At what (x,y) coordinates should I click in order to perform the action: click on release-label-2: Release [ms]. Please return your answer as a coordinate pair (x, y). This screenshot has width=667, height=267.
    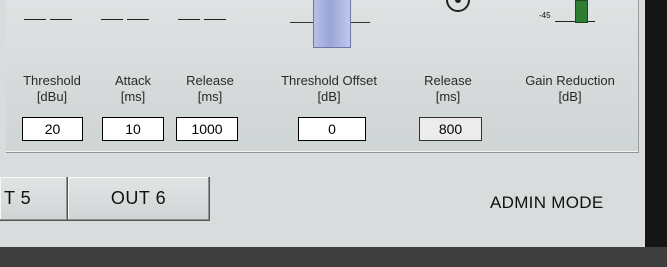
    Looking at the image, I should click on (448, 88).